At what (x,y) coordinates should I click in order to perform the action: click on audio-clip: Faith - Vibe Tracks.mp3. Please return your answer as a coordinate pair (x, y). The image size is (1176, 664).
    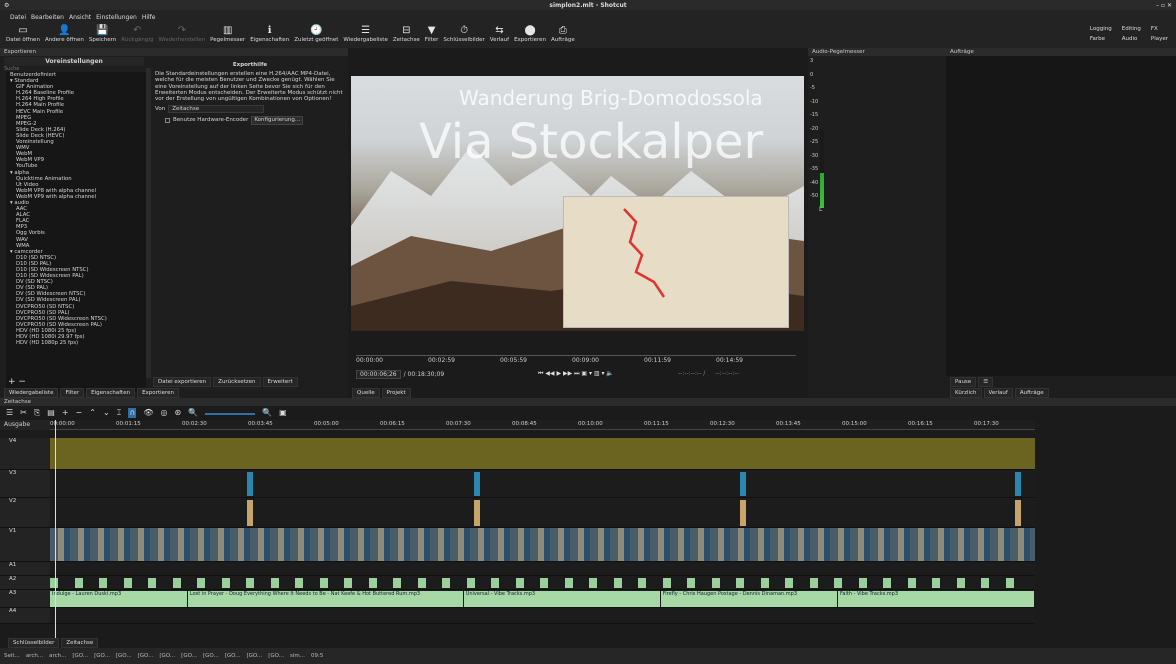
    Looking at the image, I should click on (936, 599).